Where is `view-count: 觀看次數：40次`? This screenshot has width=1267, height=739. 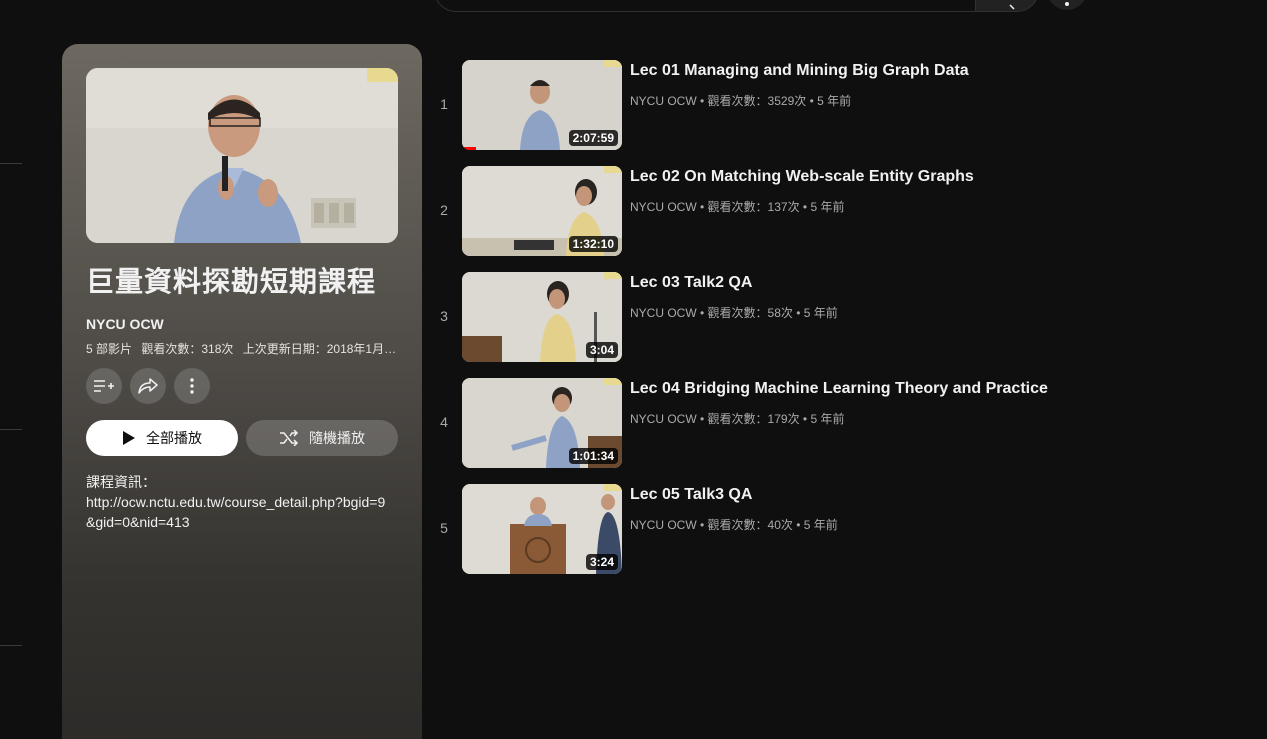
view-count: 觀看次數：40次 is located at coordinates (750, 525).